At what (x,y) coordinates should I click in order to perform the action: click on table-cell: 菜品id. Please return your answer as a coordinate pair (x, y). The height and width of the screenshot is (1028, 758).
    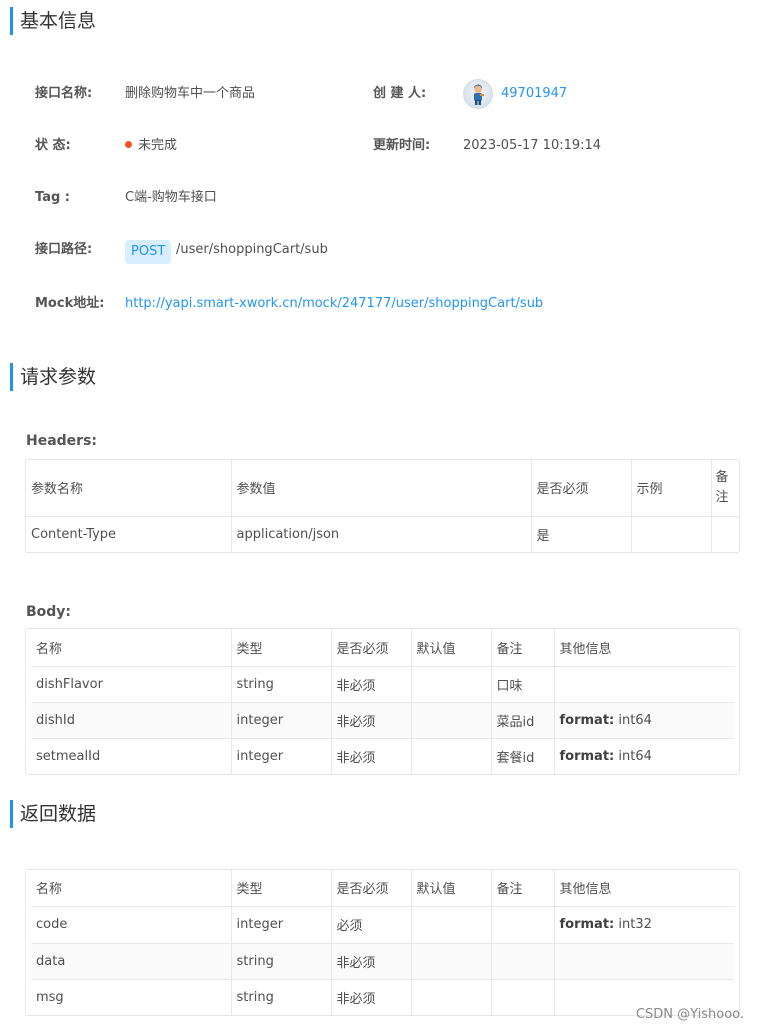
    Looking at the image, I should click on (523, 720).